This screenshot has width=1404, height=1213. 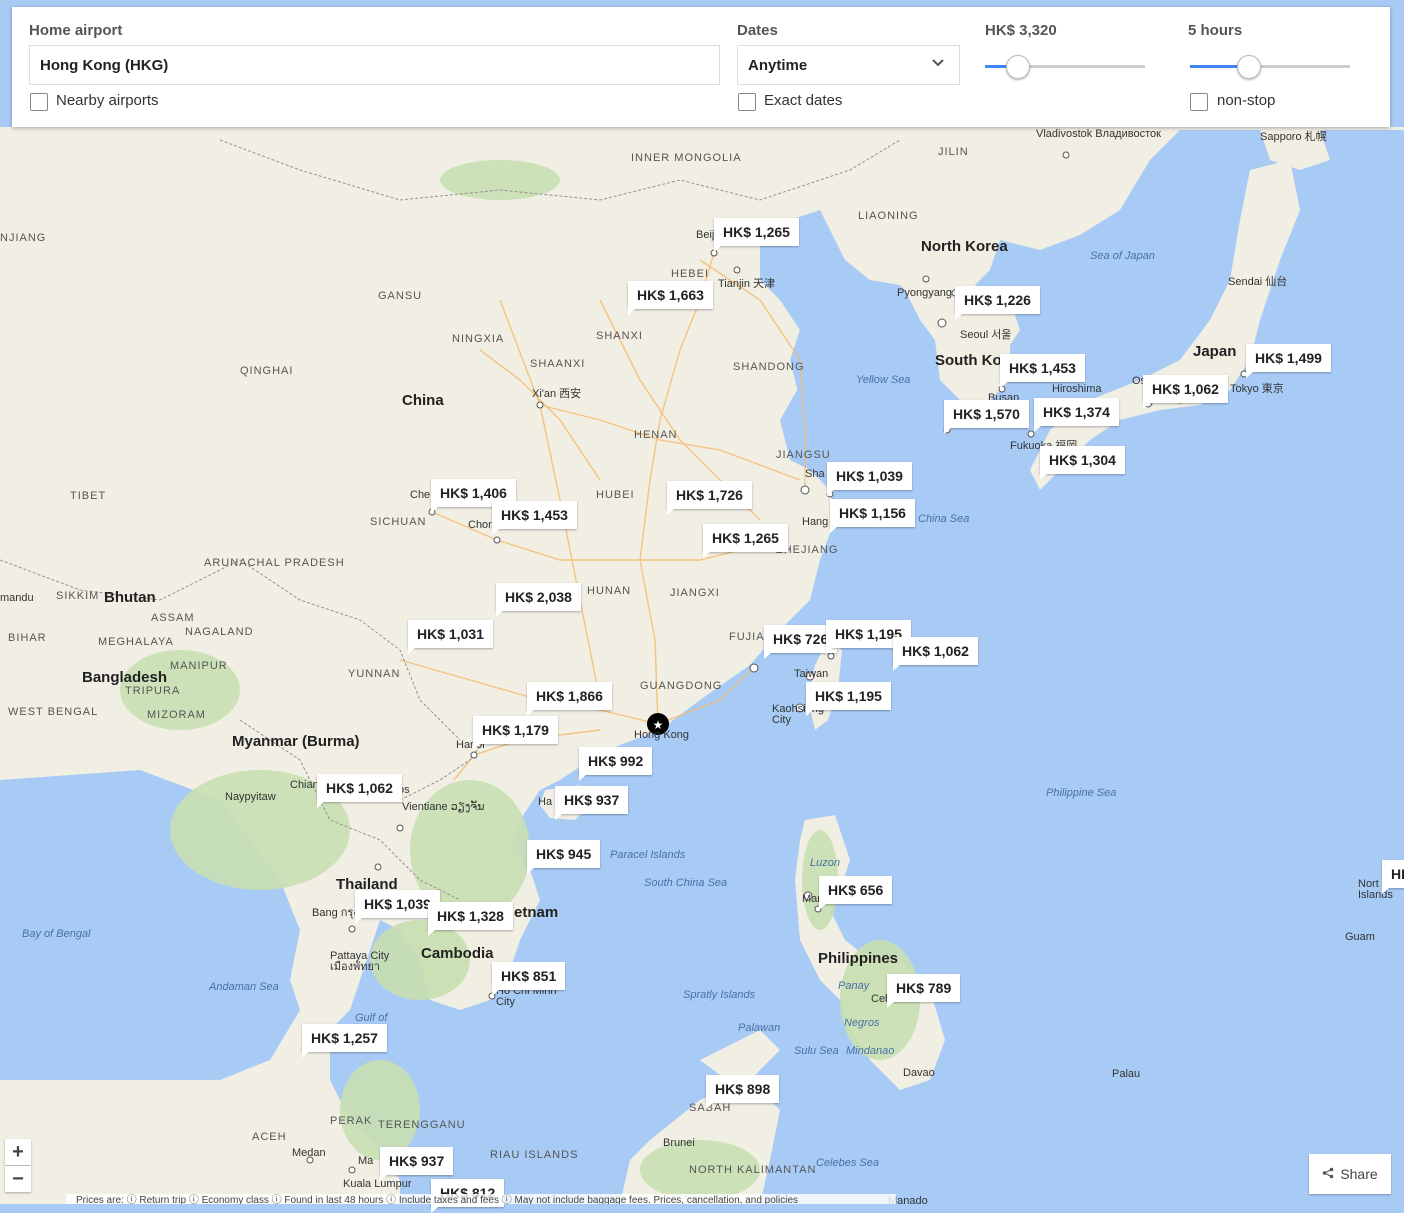 What do you see at coordinates (747, 102) in the screenshot?
I see `exact-dates-checkbox` at bounding box center [747, 102].